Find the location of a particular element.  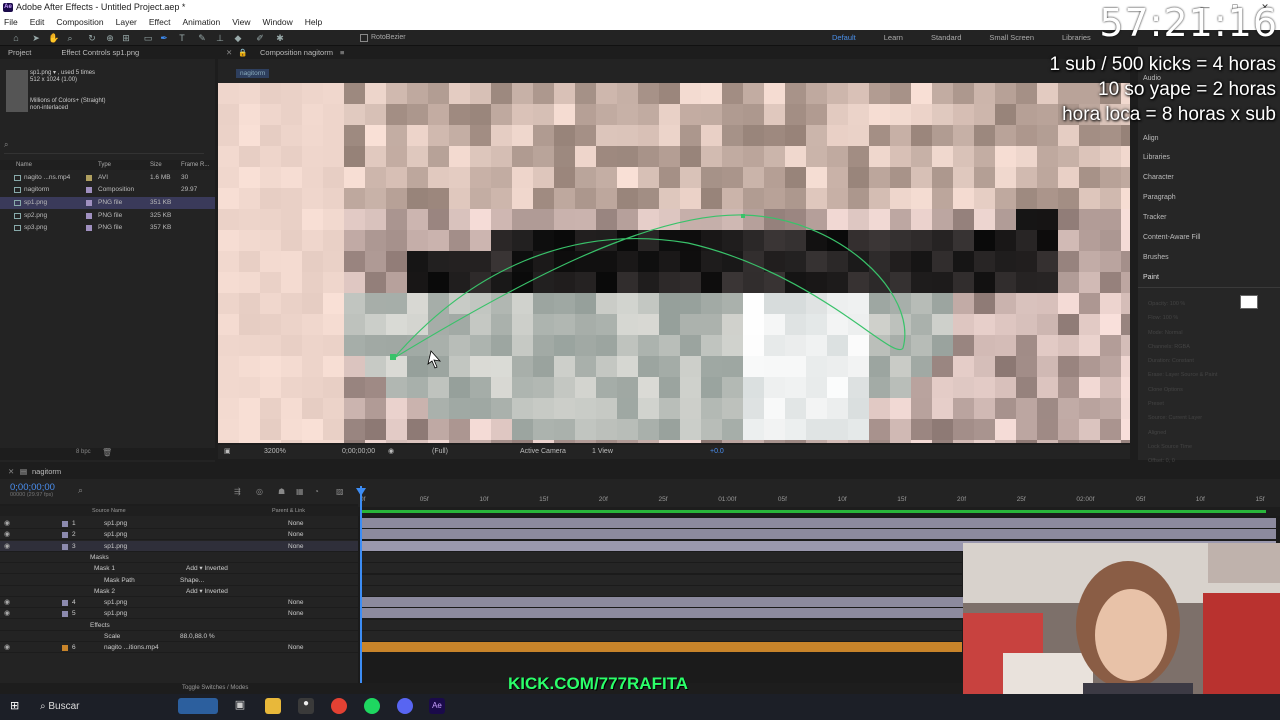

workspace-standard: Standard is located at coordinates (946, 38).